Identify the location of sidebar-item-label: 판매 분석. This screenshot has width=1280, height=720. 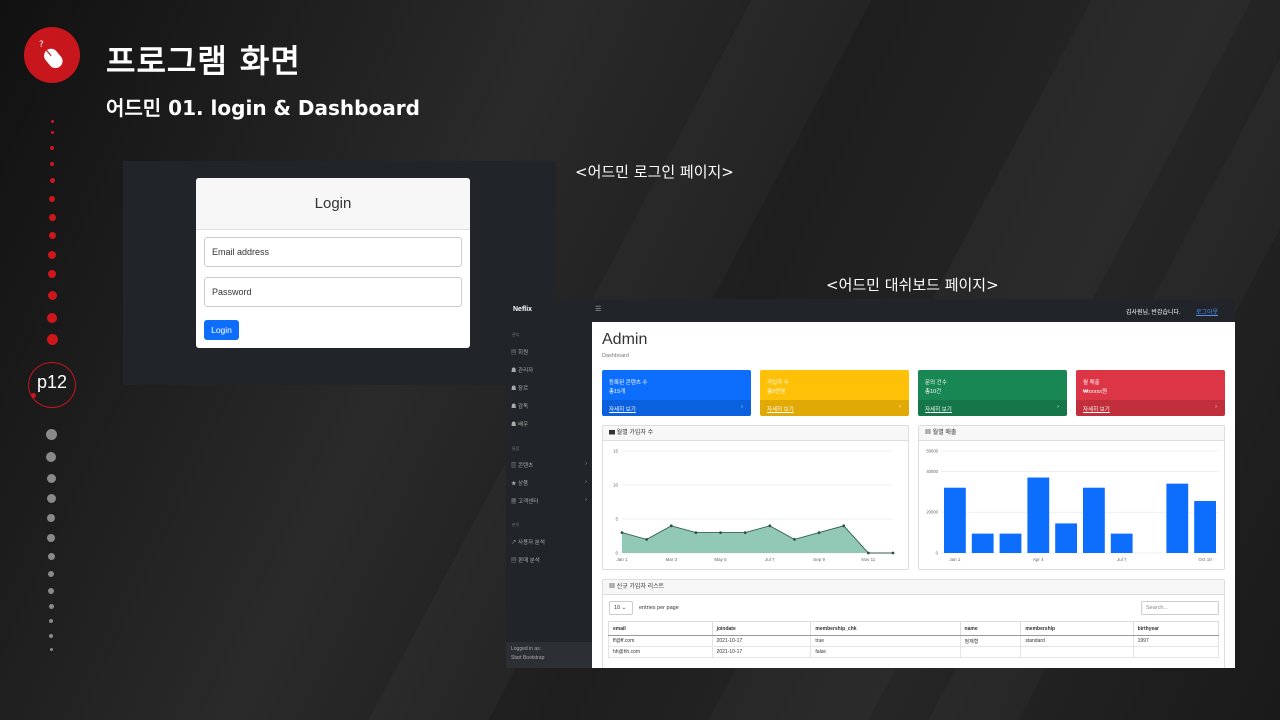
(529, 561).